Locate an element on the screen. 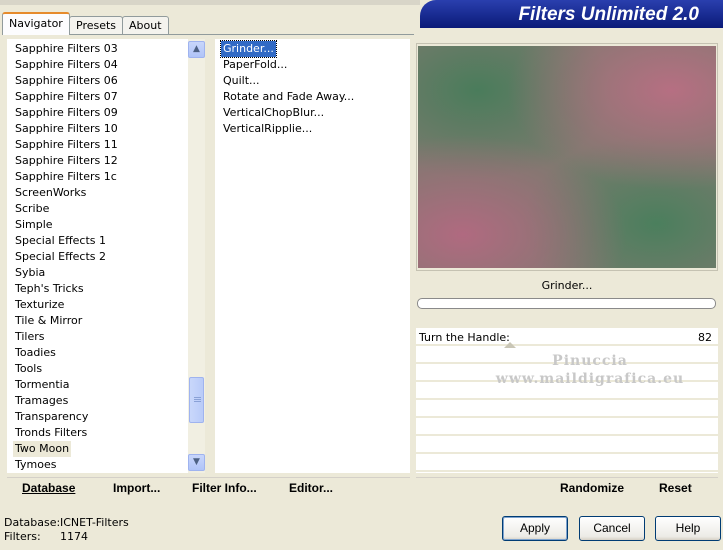 This screenshot has width=723, height=550. cancel-button: Cancel is located at coordinates (612, 528).